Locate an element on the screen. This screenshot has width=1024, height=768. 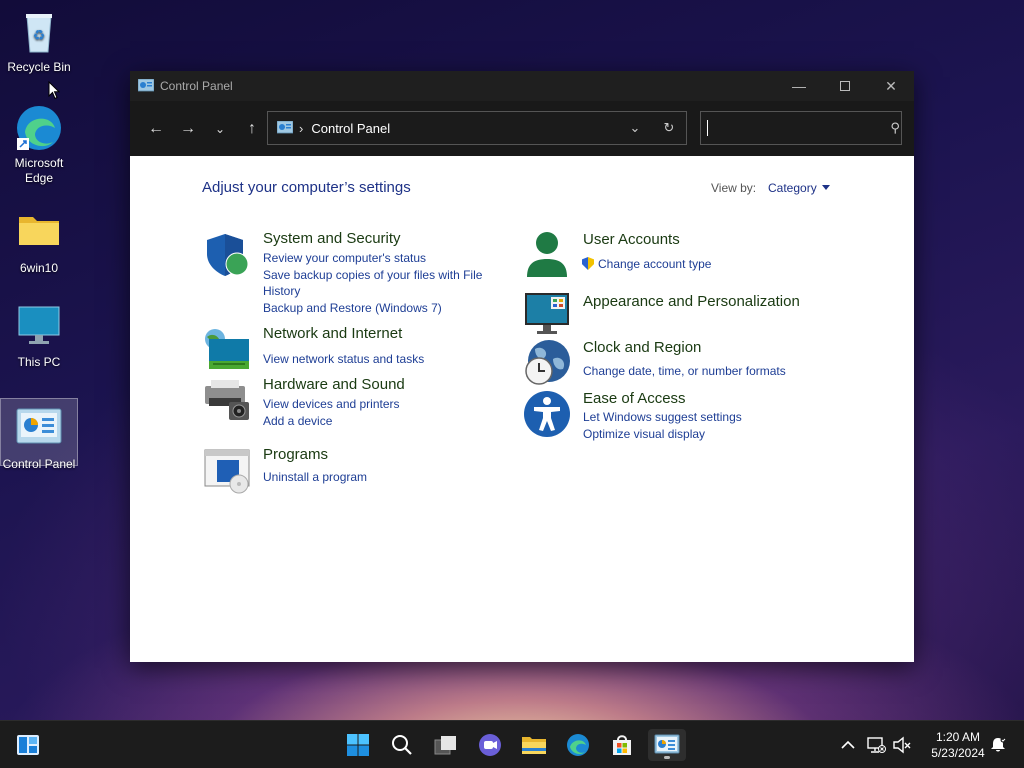
minimize-button: — is located at coordinates (799, 86).